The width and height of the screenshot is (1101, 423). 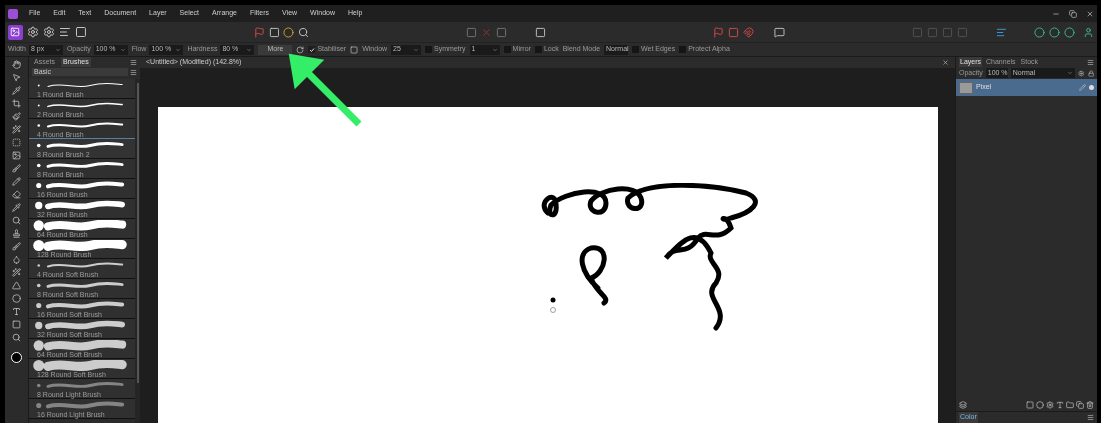 What do you see at coordinates (718, 32) in the screenshot?
I see `flag-icon` at bounding box center [718, 32].